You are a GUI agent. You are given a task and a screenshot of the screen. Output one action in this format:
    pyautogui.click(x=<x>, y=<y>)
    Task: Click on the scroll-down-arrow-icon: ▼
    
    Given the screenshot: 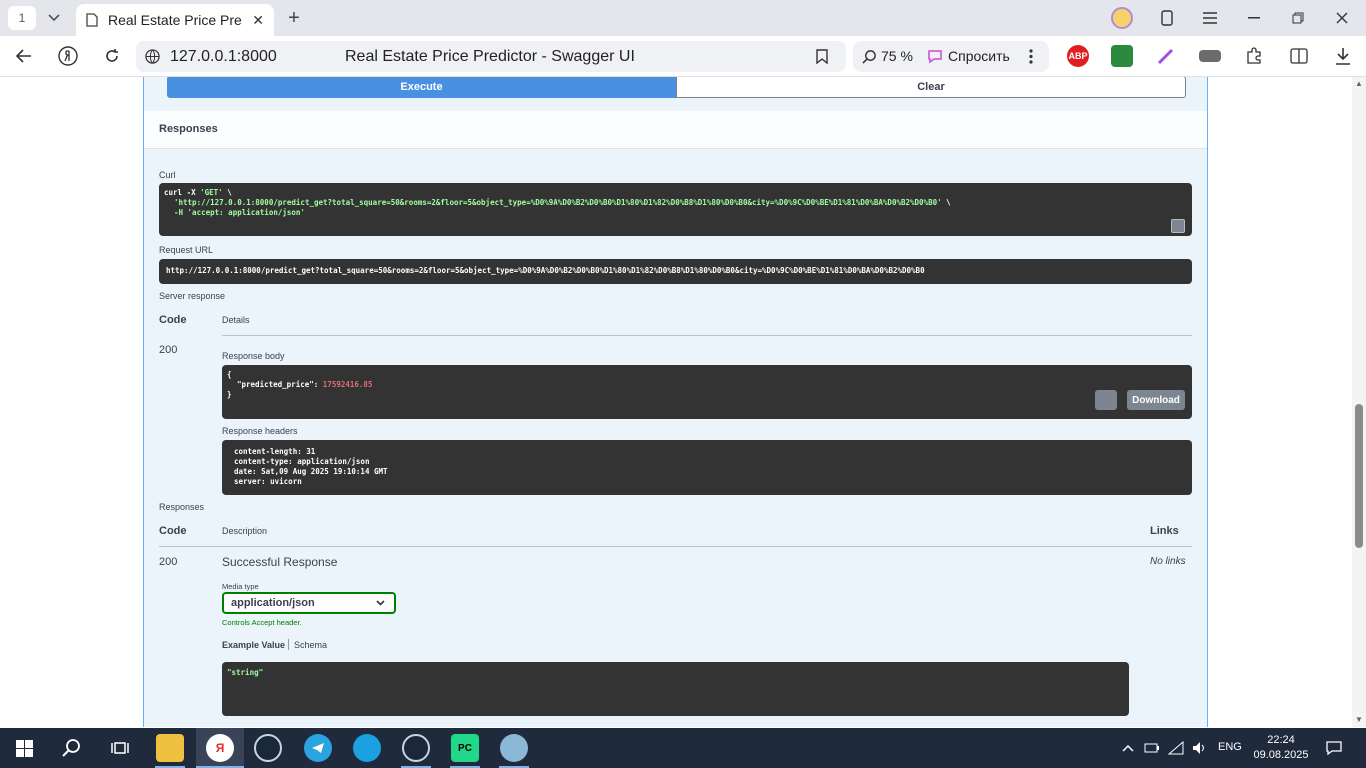 What is the action you would take?
    pyautogui.click(x=1359, y=719)
    